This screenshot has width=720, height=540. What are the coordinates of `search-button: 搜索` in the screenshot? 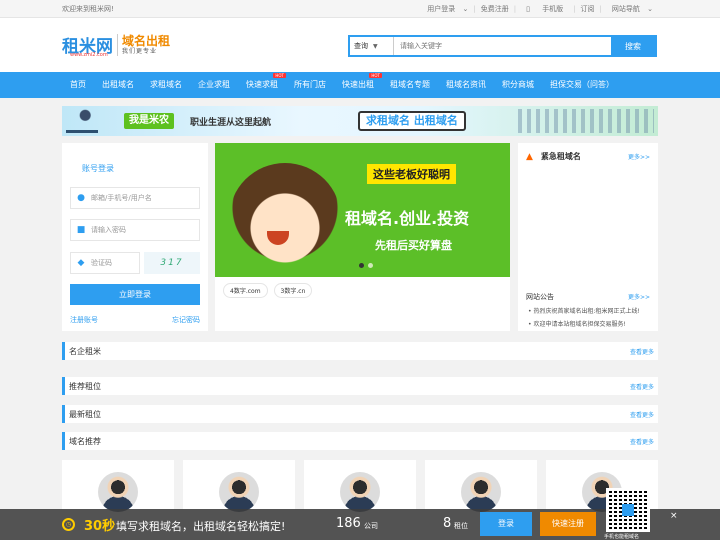 It's located at (633, 46).